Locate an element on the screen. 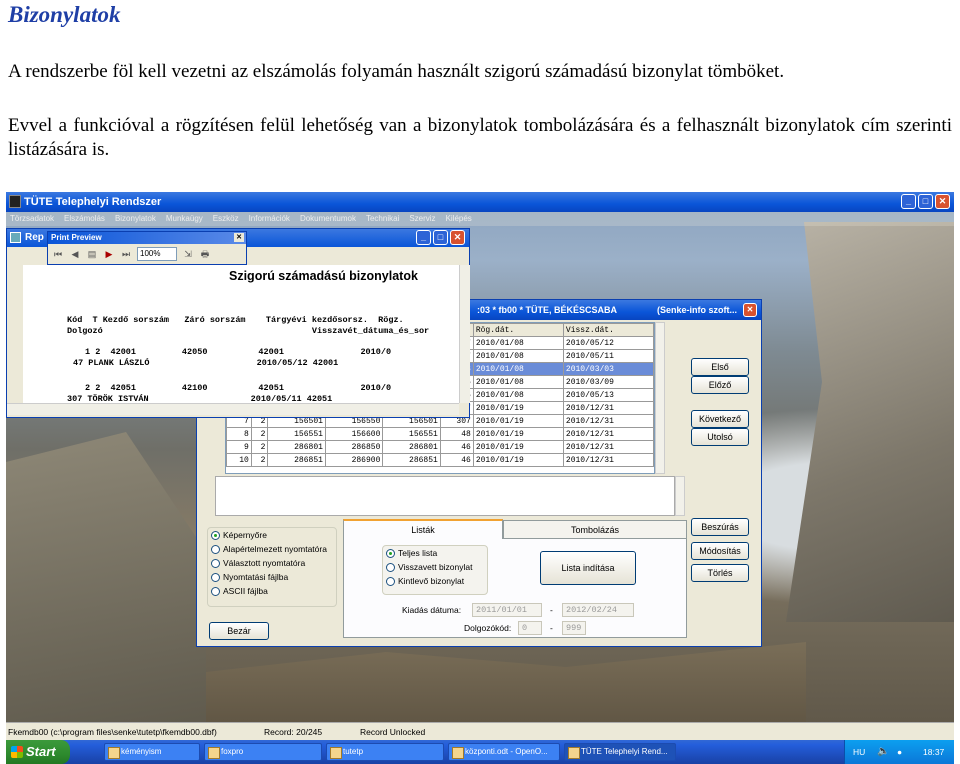  tab-listak: Listák is located at coordinates (423, 529).